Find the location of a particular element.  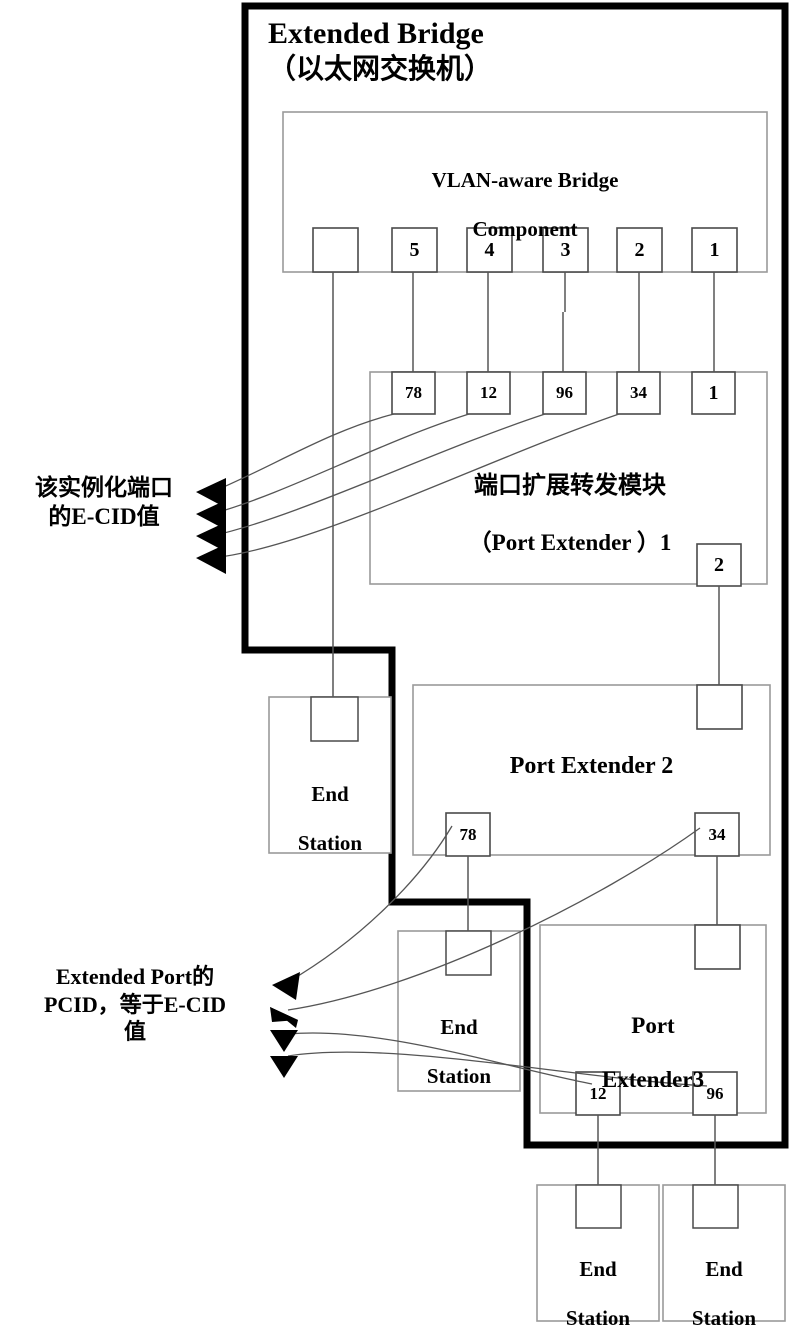

pe2-port-label-78: 78 is located at coordinates (468, 834).